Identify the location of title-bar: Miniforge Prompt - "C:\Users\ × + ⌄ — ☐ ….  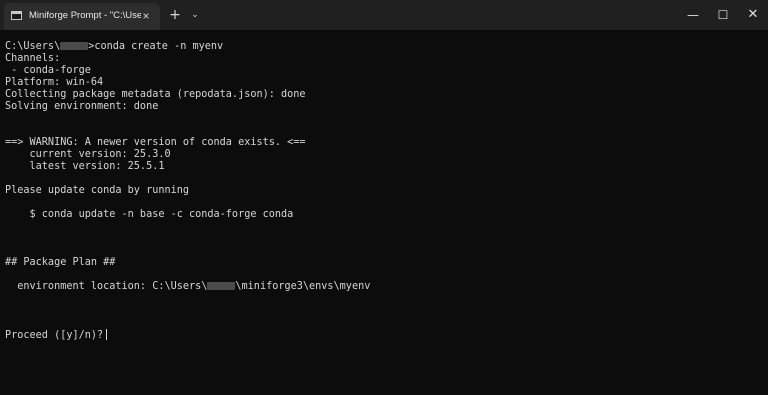
(384, 15).